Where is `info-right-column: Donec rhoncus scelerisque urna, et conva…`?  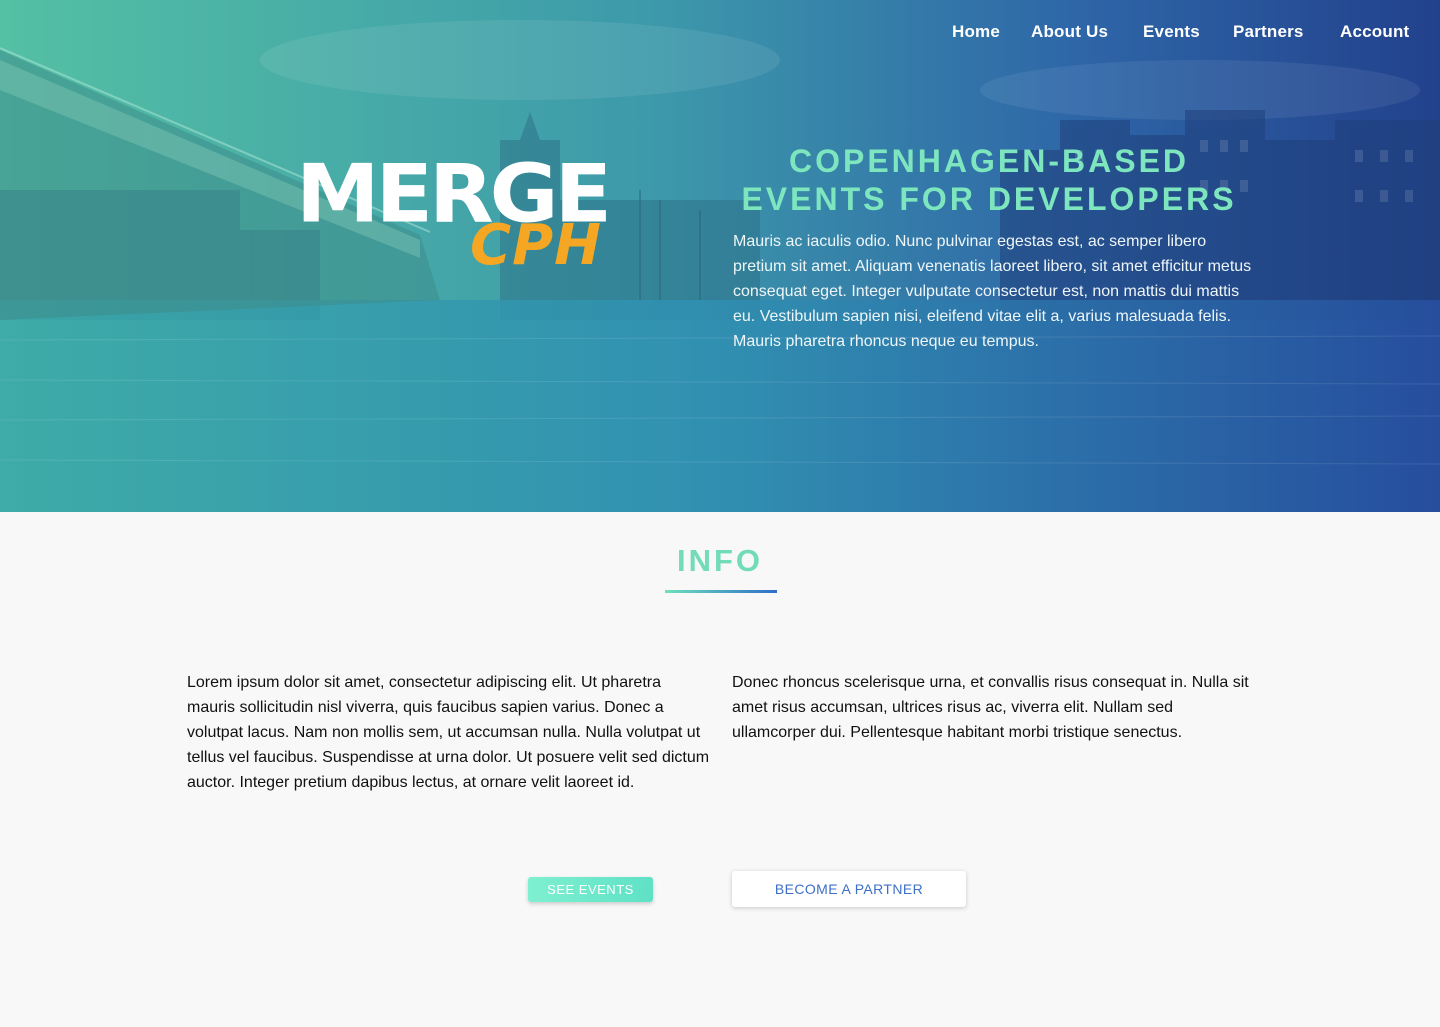
info-right-column: Donec rhoncus scelerisque urna, et conva… is located at coordinates (990, 707).